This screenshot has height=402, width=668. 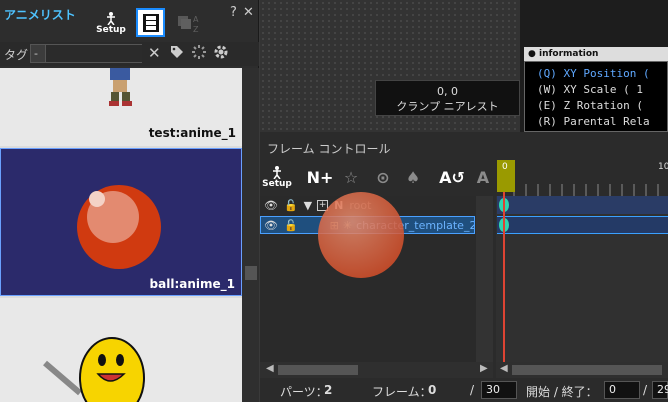 I want to click on sort-az-button: AZ, so click(x=190, y=23).